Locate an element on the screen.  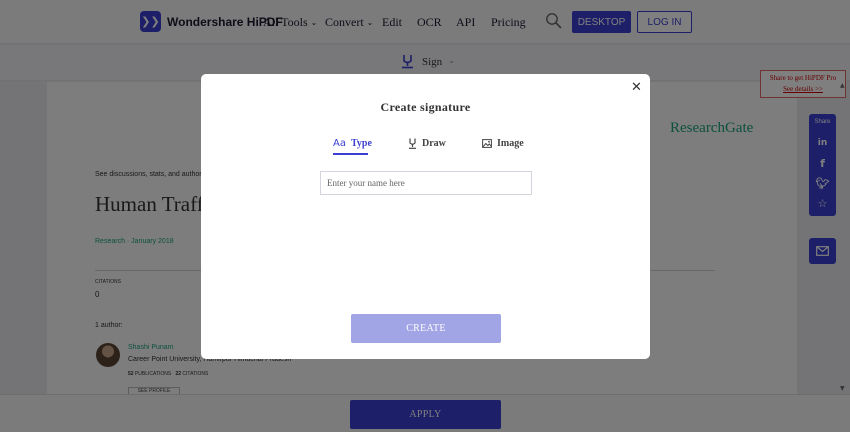
close-icon: ✕ is located at coordinates (636, 87).